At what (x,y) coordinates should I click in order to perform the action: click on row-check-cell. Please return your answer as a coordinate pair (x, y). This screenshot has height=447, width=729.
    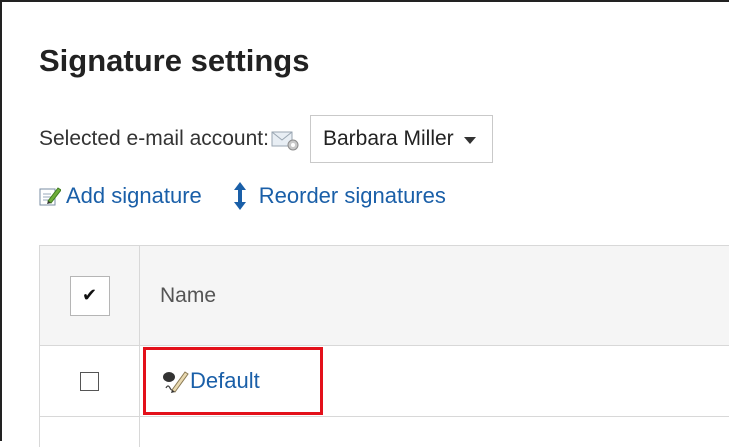
    Looking at the image, I should click on (90, 381).